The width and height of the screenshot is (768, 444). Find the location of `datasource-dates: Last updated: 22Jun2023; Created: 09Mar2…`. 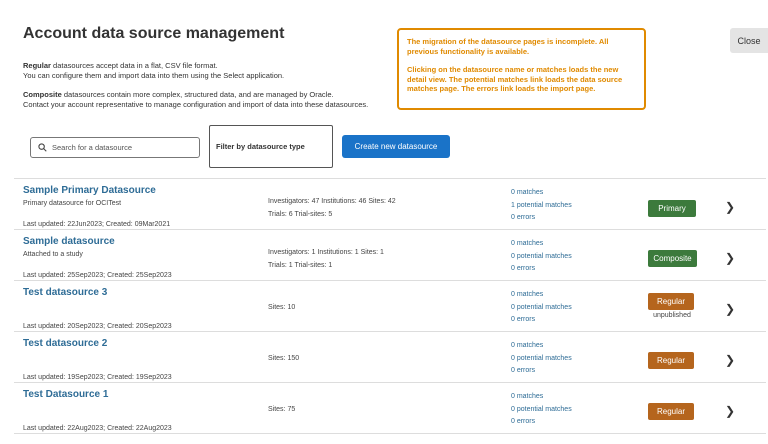

datasource-dates: Last updated: 22Jun2023; Created: 09Mar2… is located at coordinates (97, 224).